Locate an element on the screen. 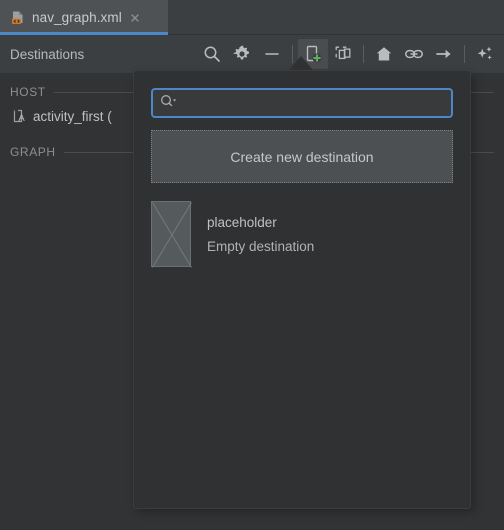  page-title: Destinations is located at coordinates (47, 54).